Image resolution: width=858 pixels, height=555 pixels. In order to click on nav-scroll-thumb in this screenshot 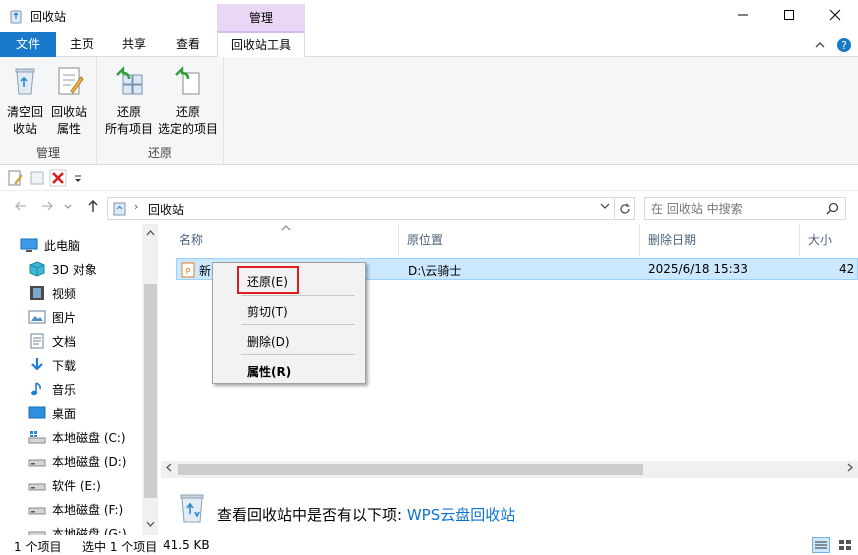, I will do `click(150, 391)`.